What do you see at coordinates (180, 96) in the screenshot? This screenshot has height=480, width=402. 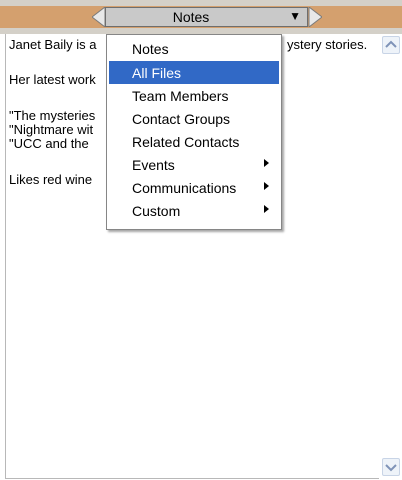 I see `menu-item-label: Team Members` at bounding box center [180, 96].